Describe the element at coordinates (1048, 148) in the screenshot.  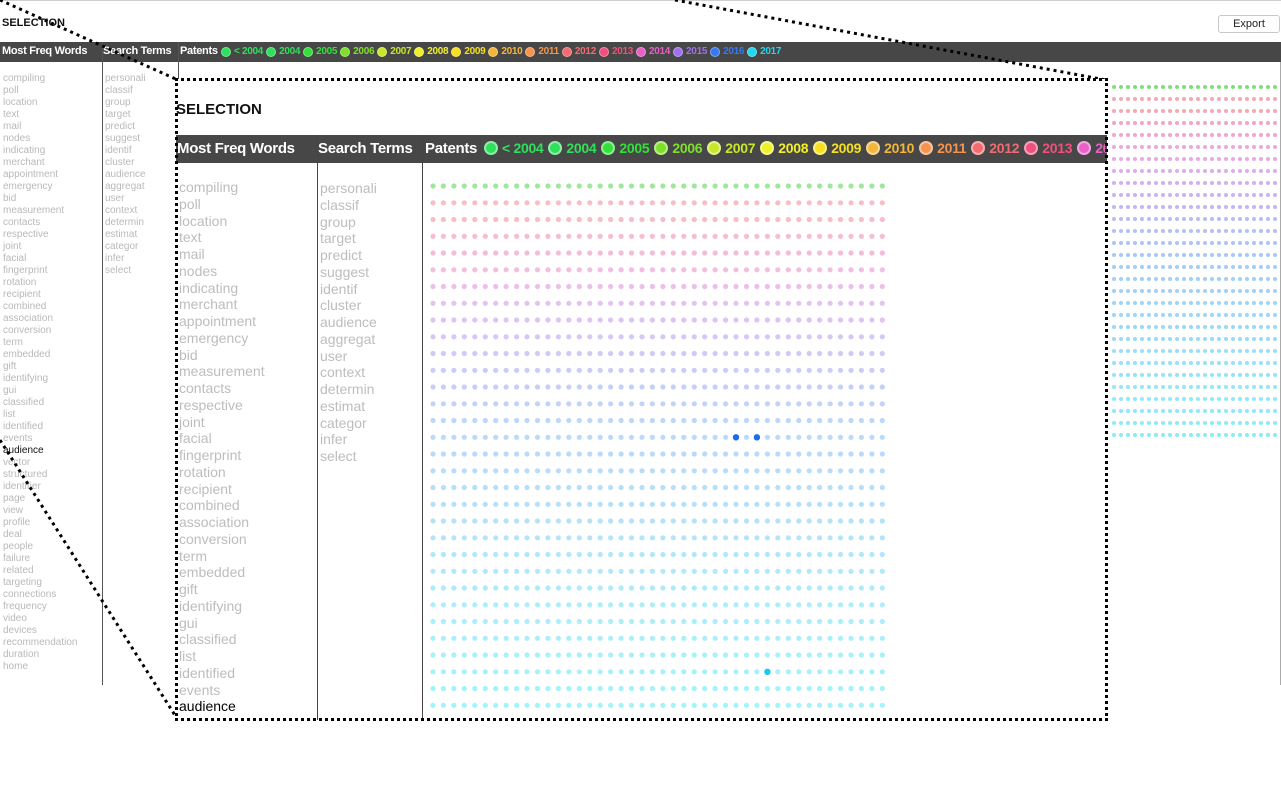
I see `legend-item: 2013` at that location.